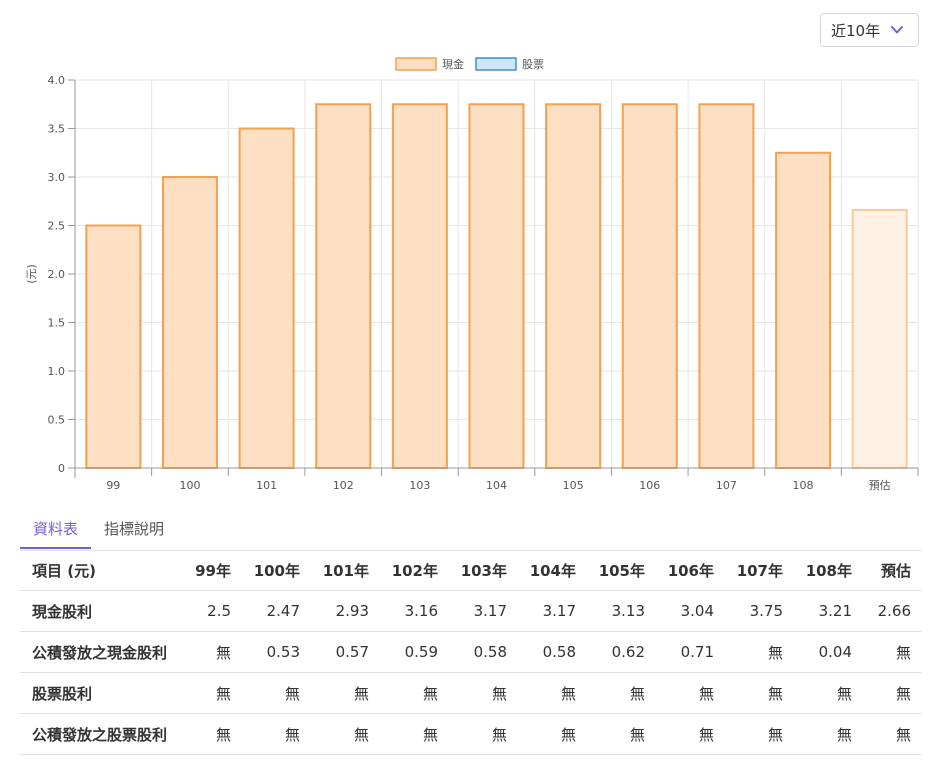  Describe the element at coordinates (113, 485) in the screenshot. I see `x-tick-label: 99` at that location.